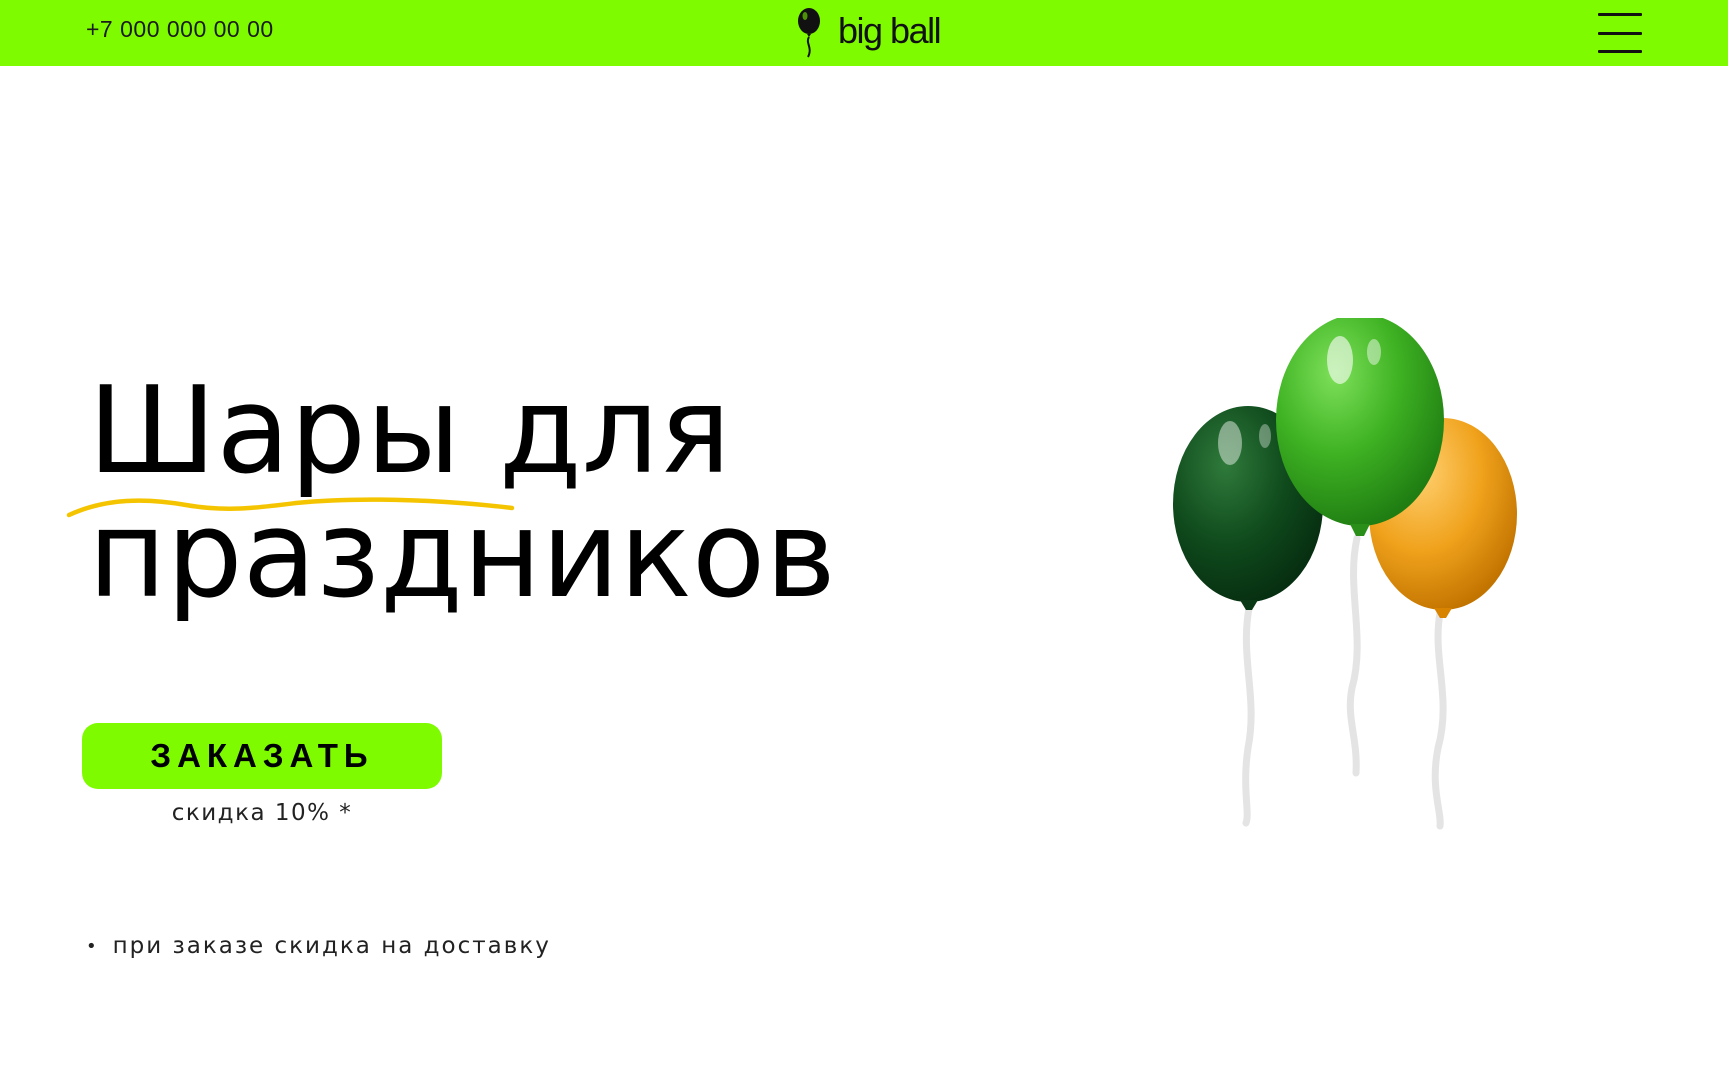 Image resolution: width=1728 pixels, height=1079 pixels. What do you see at coordinates (809, 33) in the screenshot?
I see `balloon-logo-icon` at bounding box center [809, 33].